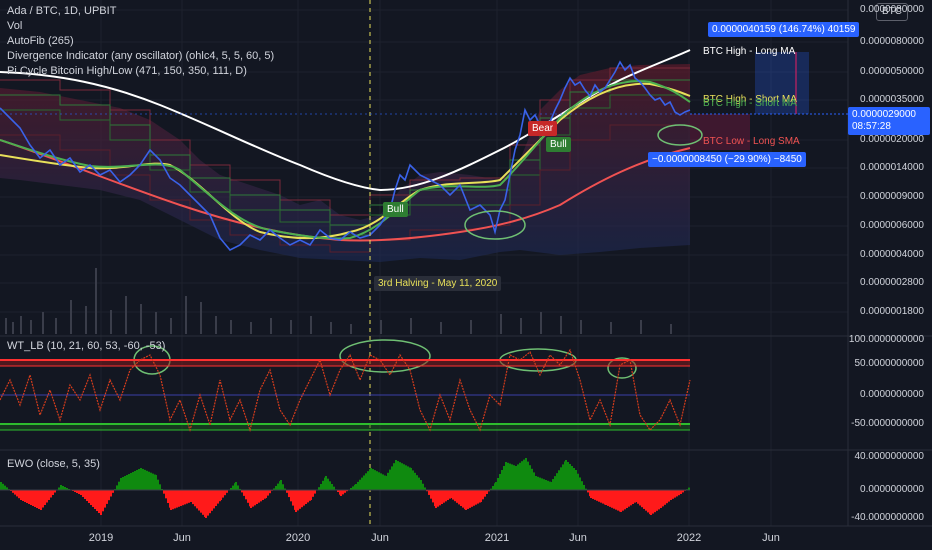 This screenshot has height=550, width=932. What do you see at coordinates (497, 538) in the screenshot?
I see `time-tick: 2021` at bounding box center [497, 538].